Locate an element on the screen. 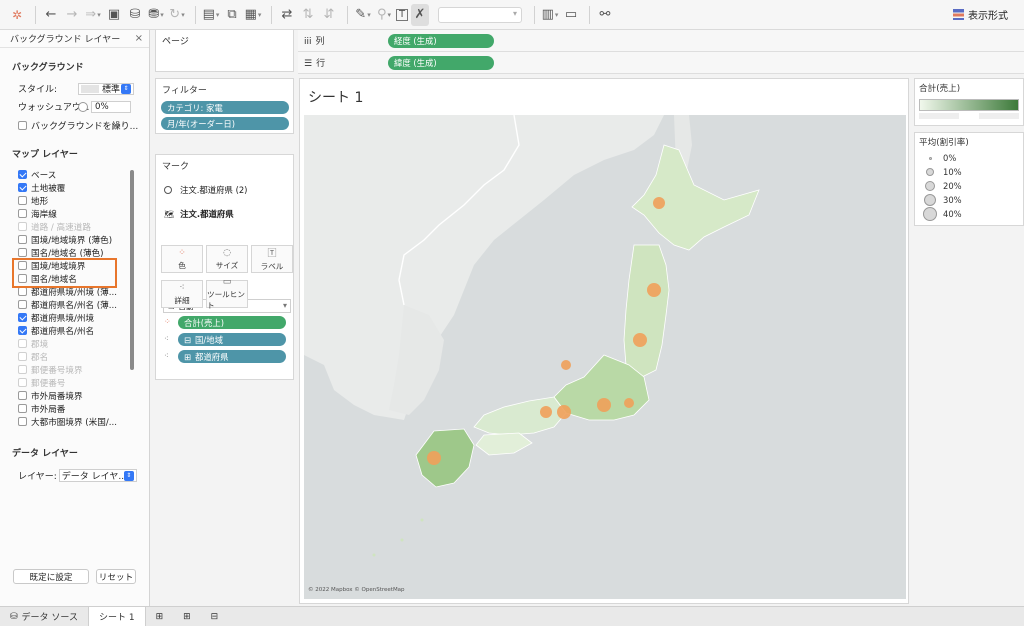 The height and width of the screenshot is (626, 1024). show-cards-icon: ▥ ▾ is located at coordinates (550, 15).